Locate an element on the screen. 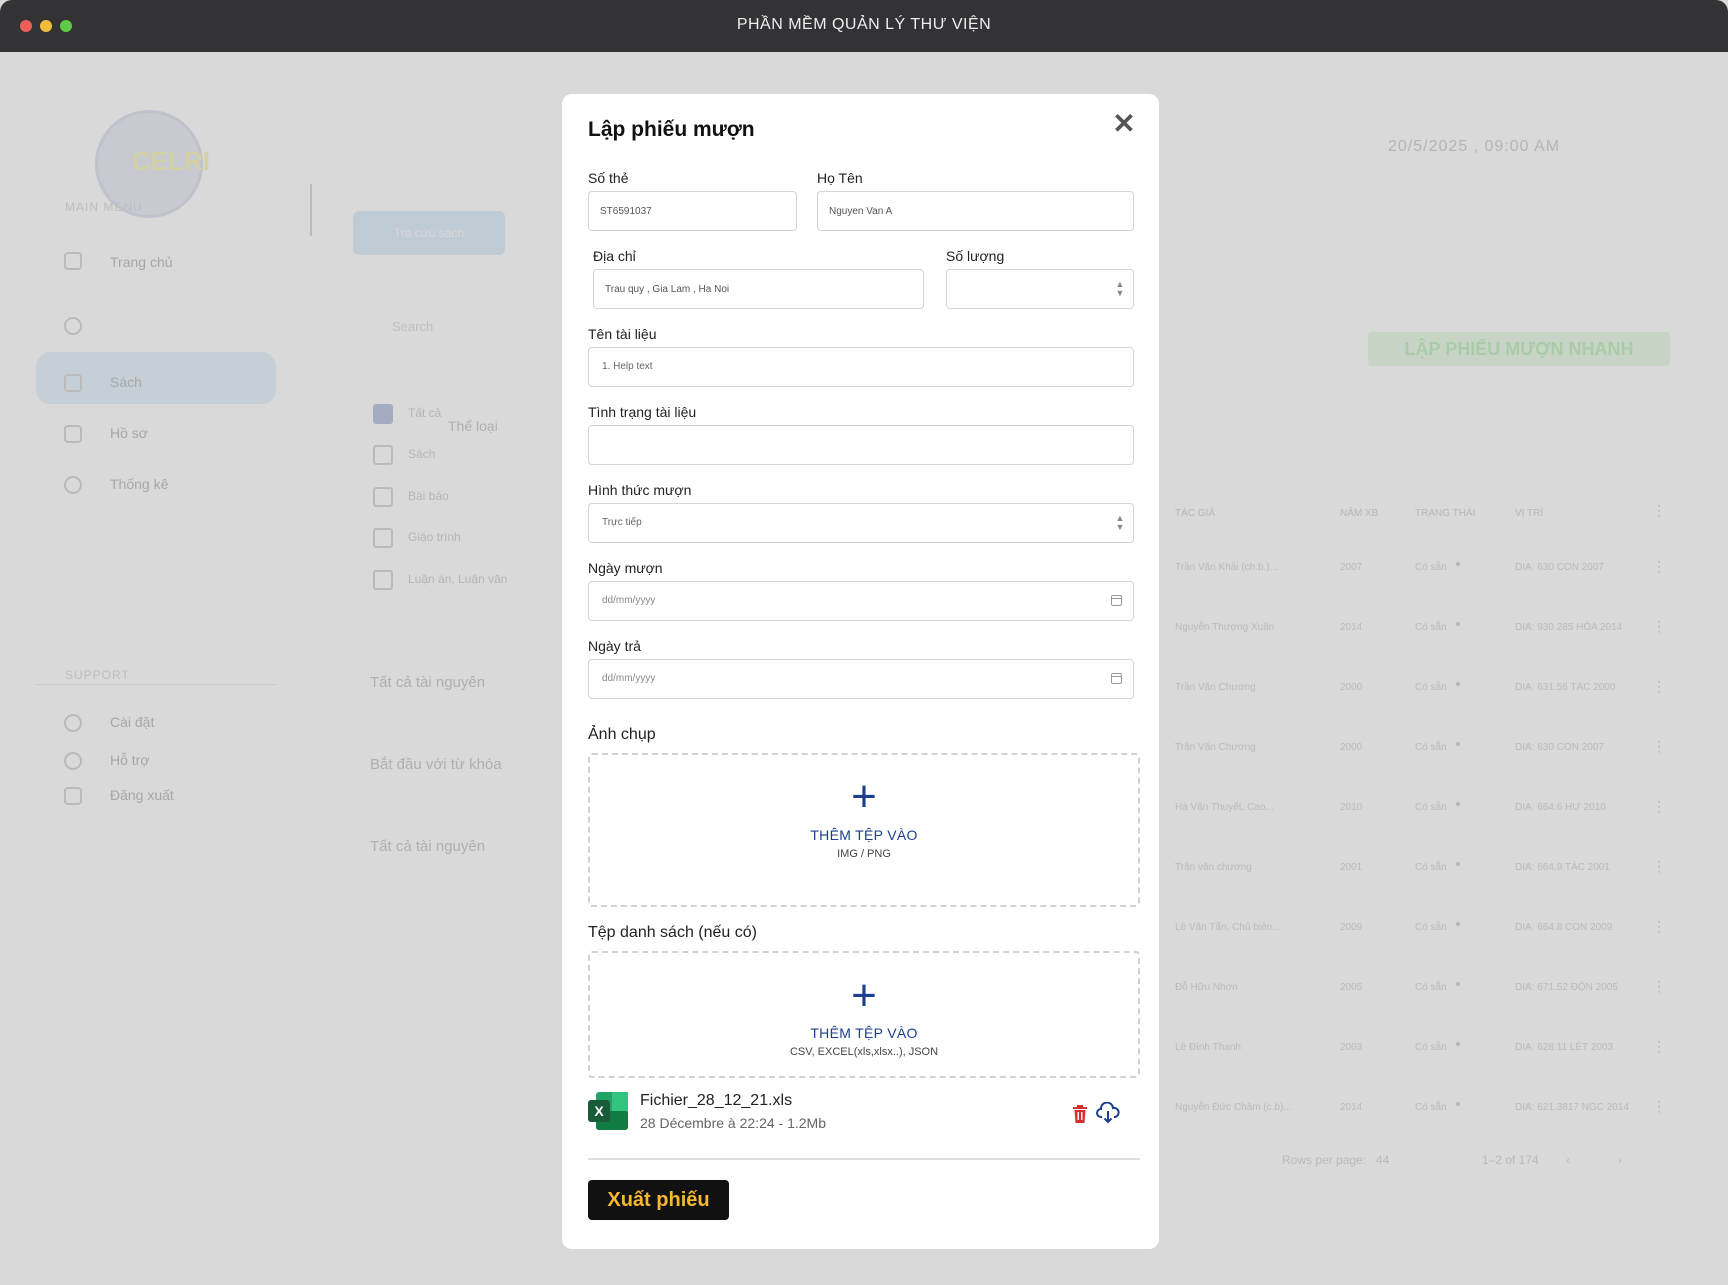 Image resolution: width=1728 pixels, height=1285 pixels. document-name-label: Tên tài liệu is located at coordinates (622, 334).